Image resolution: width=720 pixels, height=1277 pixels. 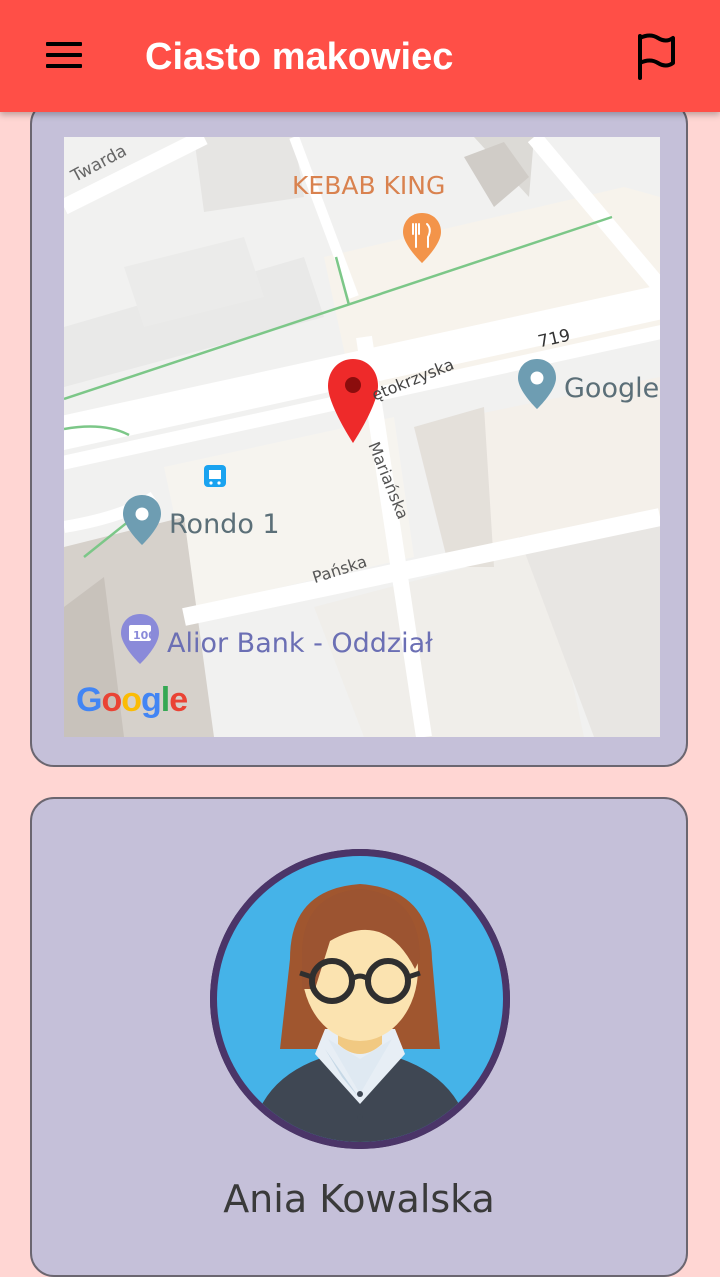 What do you see at coordinates (656, 58) in the screenshot?
I see `flag-icon` at bounding box center [656, 58].